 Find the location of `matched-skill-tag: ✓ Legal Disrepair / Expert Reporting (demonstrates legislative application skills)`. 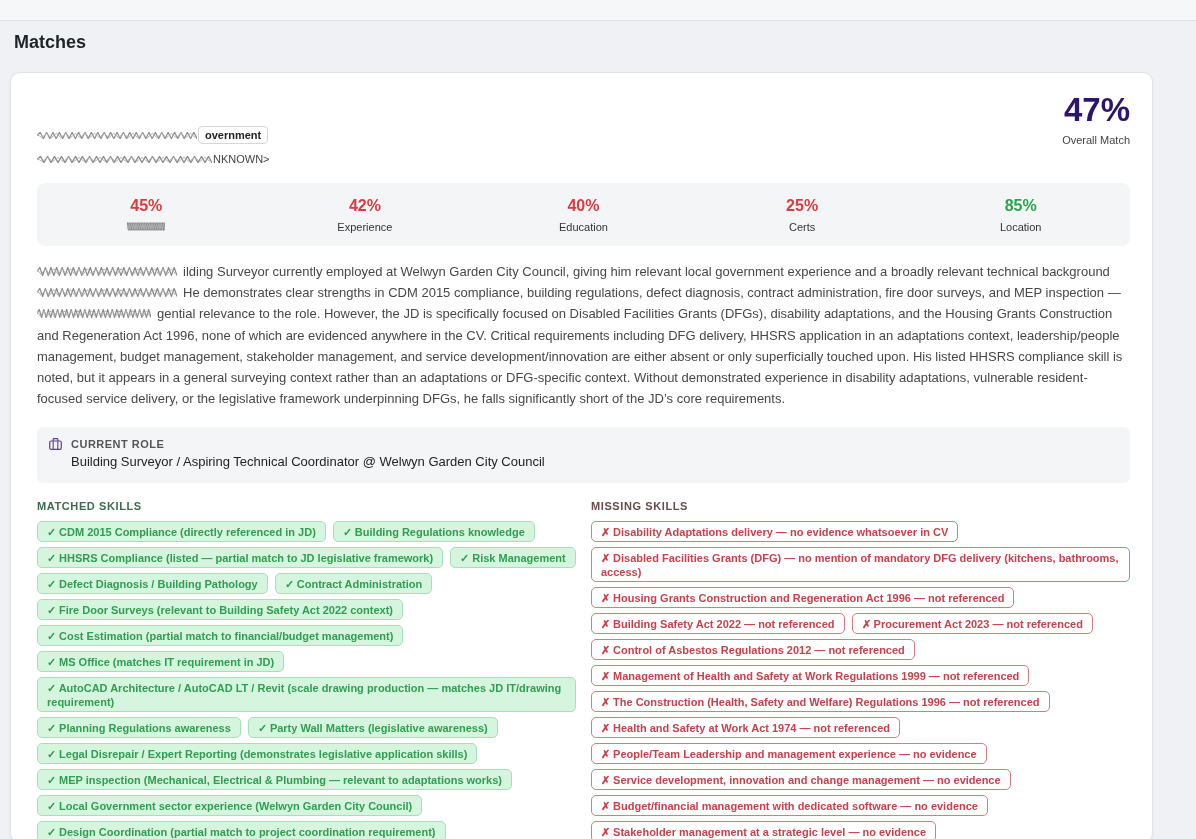

matched-skill-tag: ✓ Legal Disrepair / Expert Reporting (demonstrates legislative application skills) is located at coordinates (257, 754).